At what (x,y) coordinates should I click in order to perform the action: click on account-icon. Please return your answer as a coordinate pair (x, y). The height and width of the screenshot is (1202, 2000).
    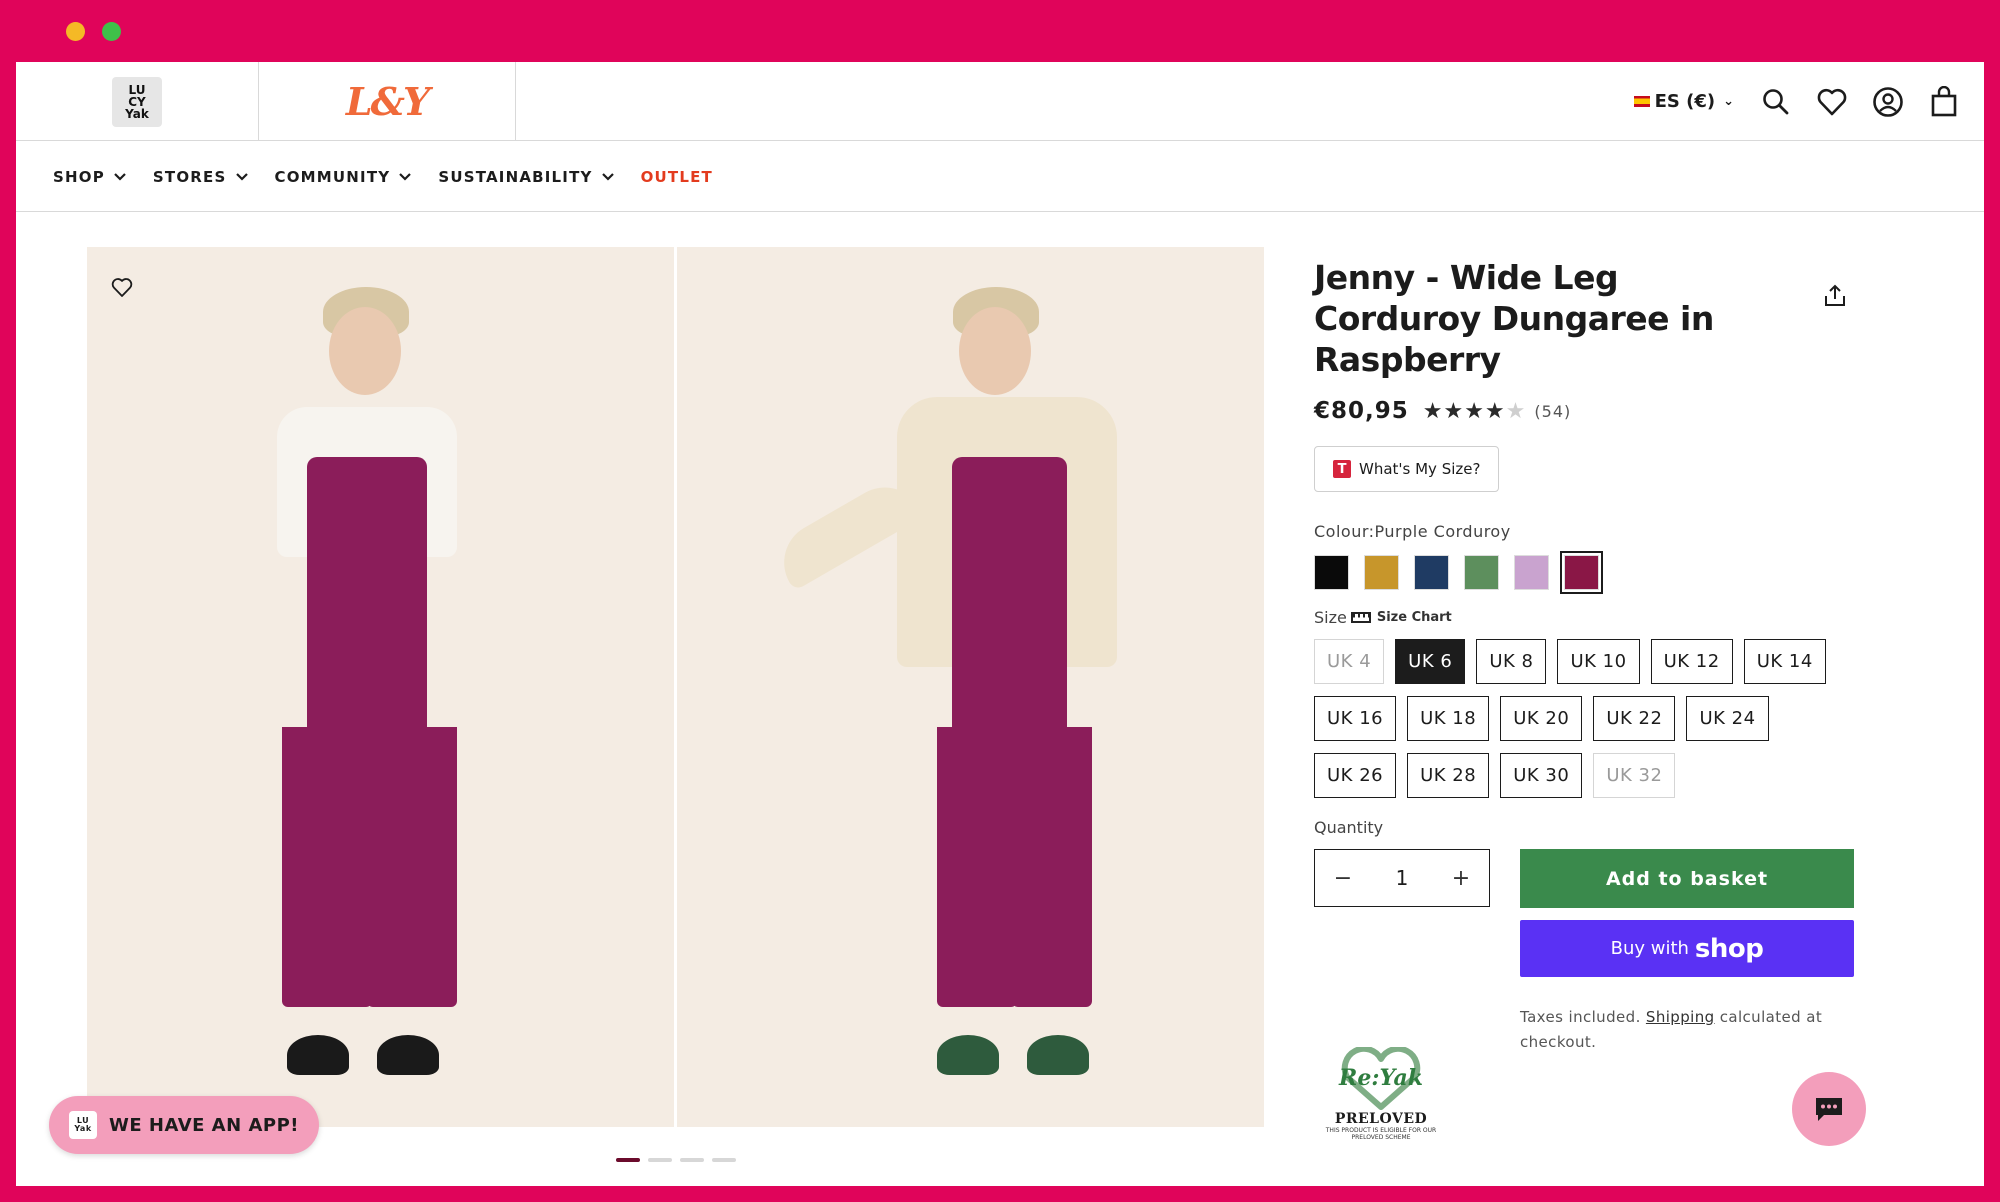
    Looking at the image, I should click on (1888, 102).